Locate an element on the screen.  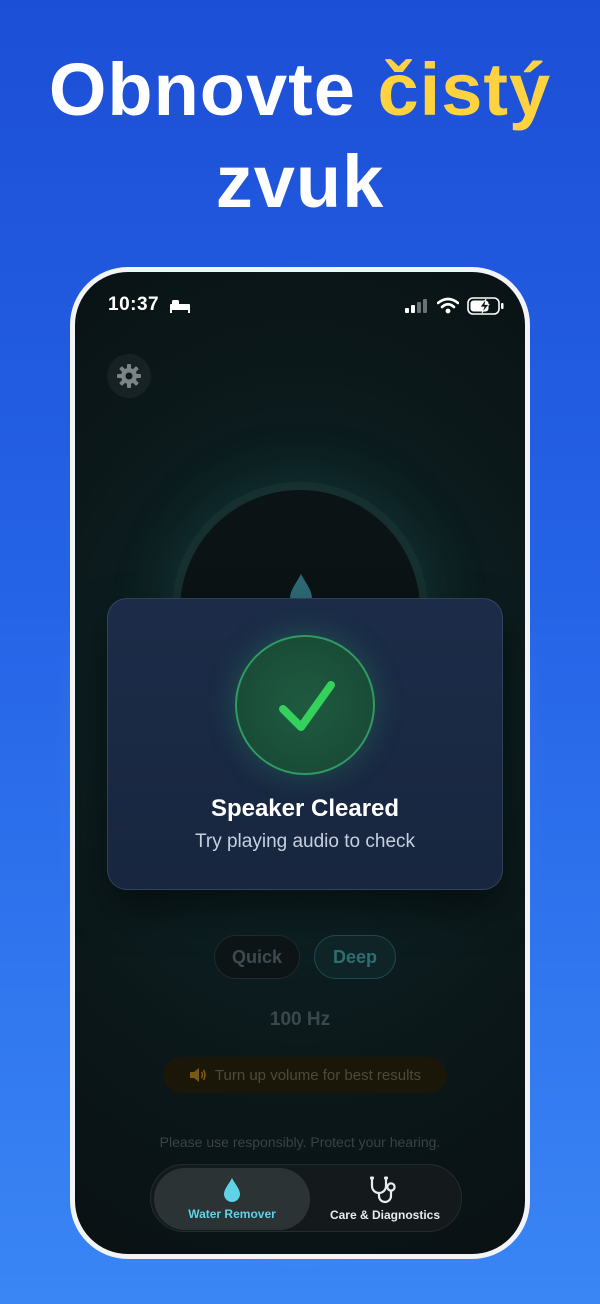
volume-hint-banner: Turn up volume for best results is located at coordinates (305, 1075).